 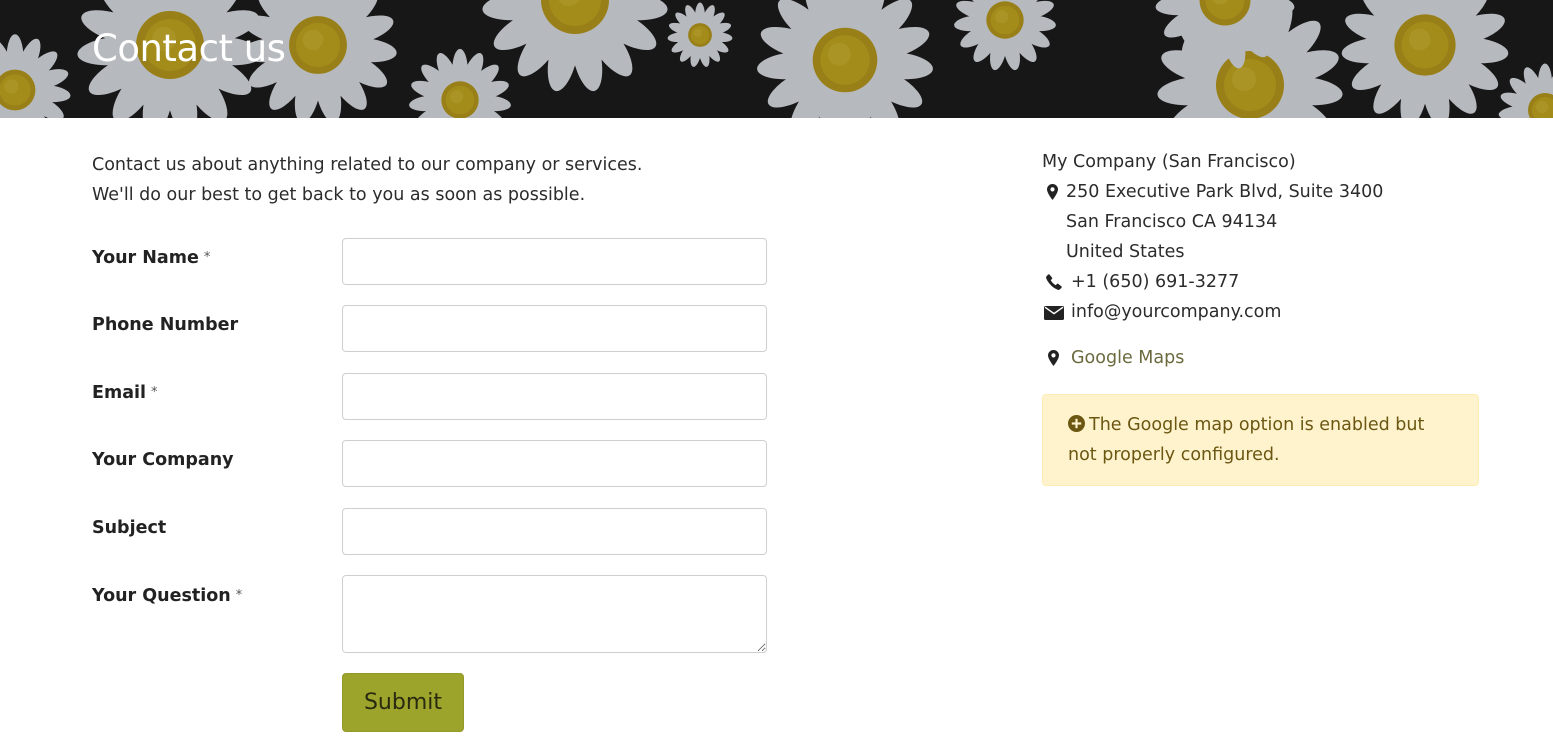 I want to click on name-input, so click(x=554, y=261).